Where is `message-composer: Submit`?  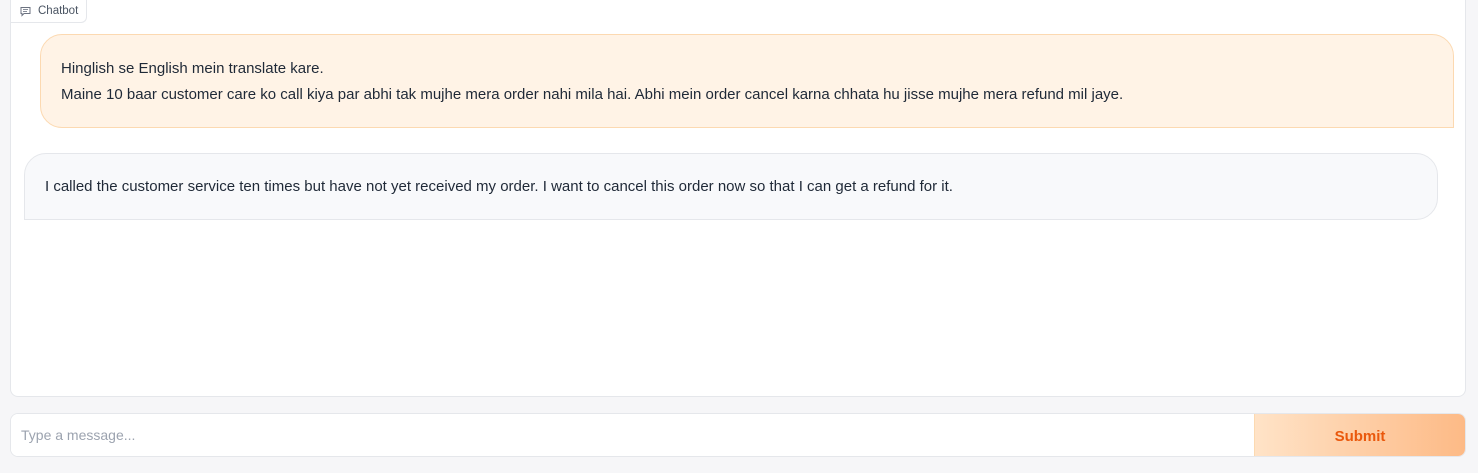 message-composer: Submit is located at coordinates (738, 435).